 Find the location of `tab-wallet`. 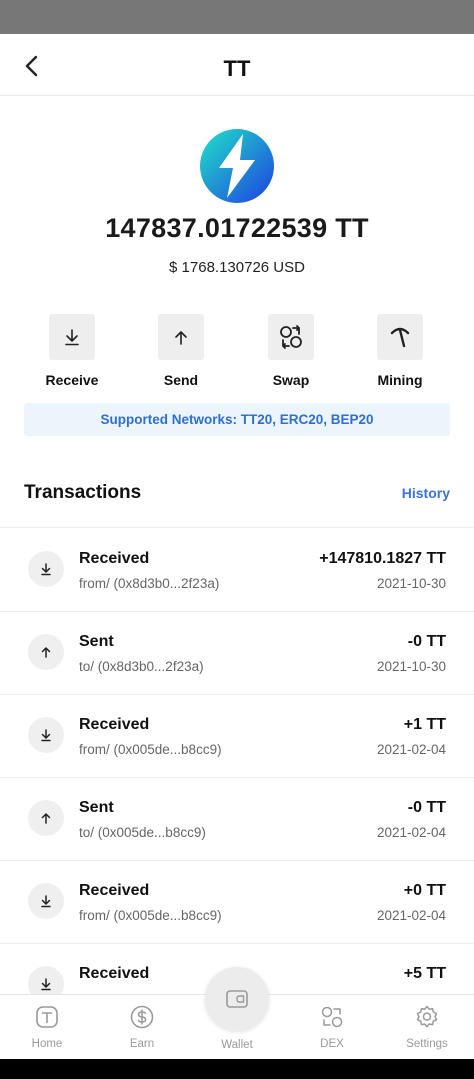

tab-wallet is located at coordinates (237, 999).